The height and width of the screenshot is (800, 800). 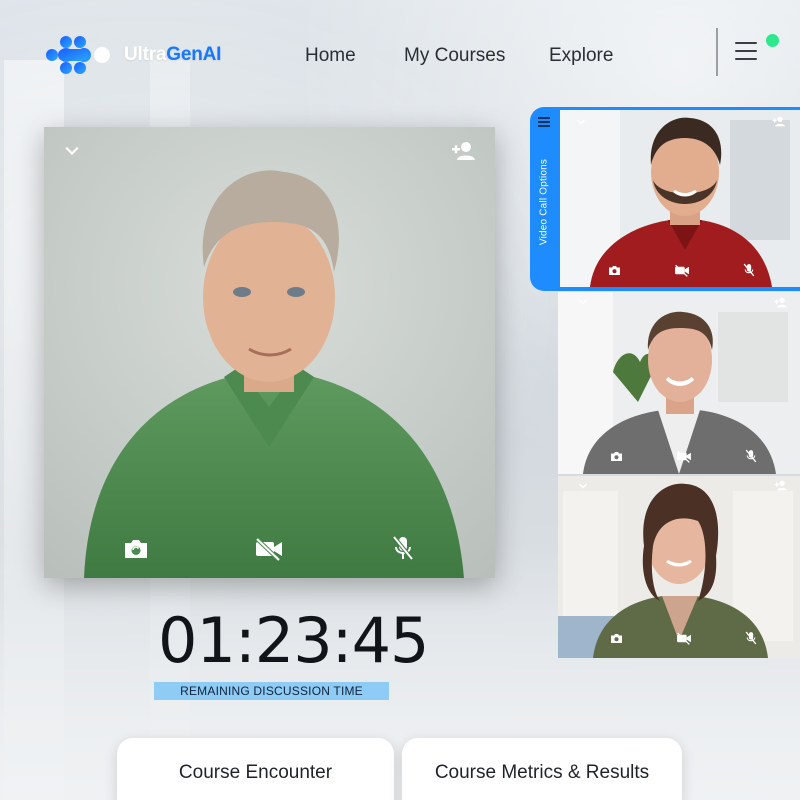 What do you see at coordinates (330, 56) in the screenshot?
I see `nav-home: Home` at bounding box center [330, 56].